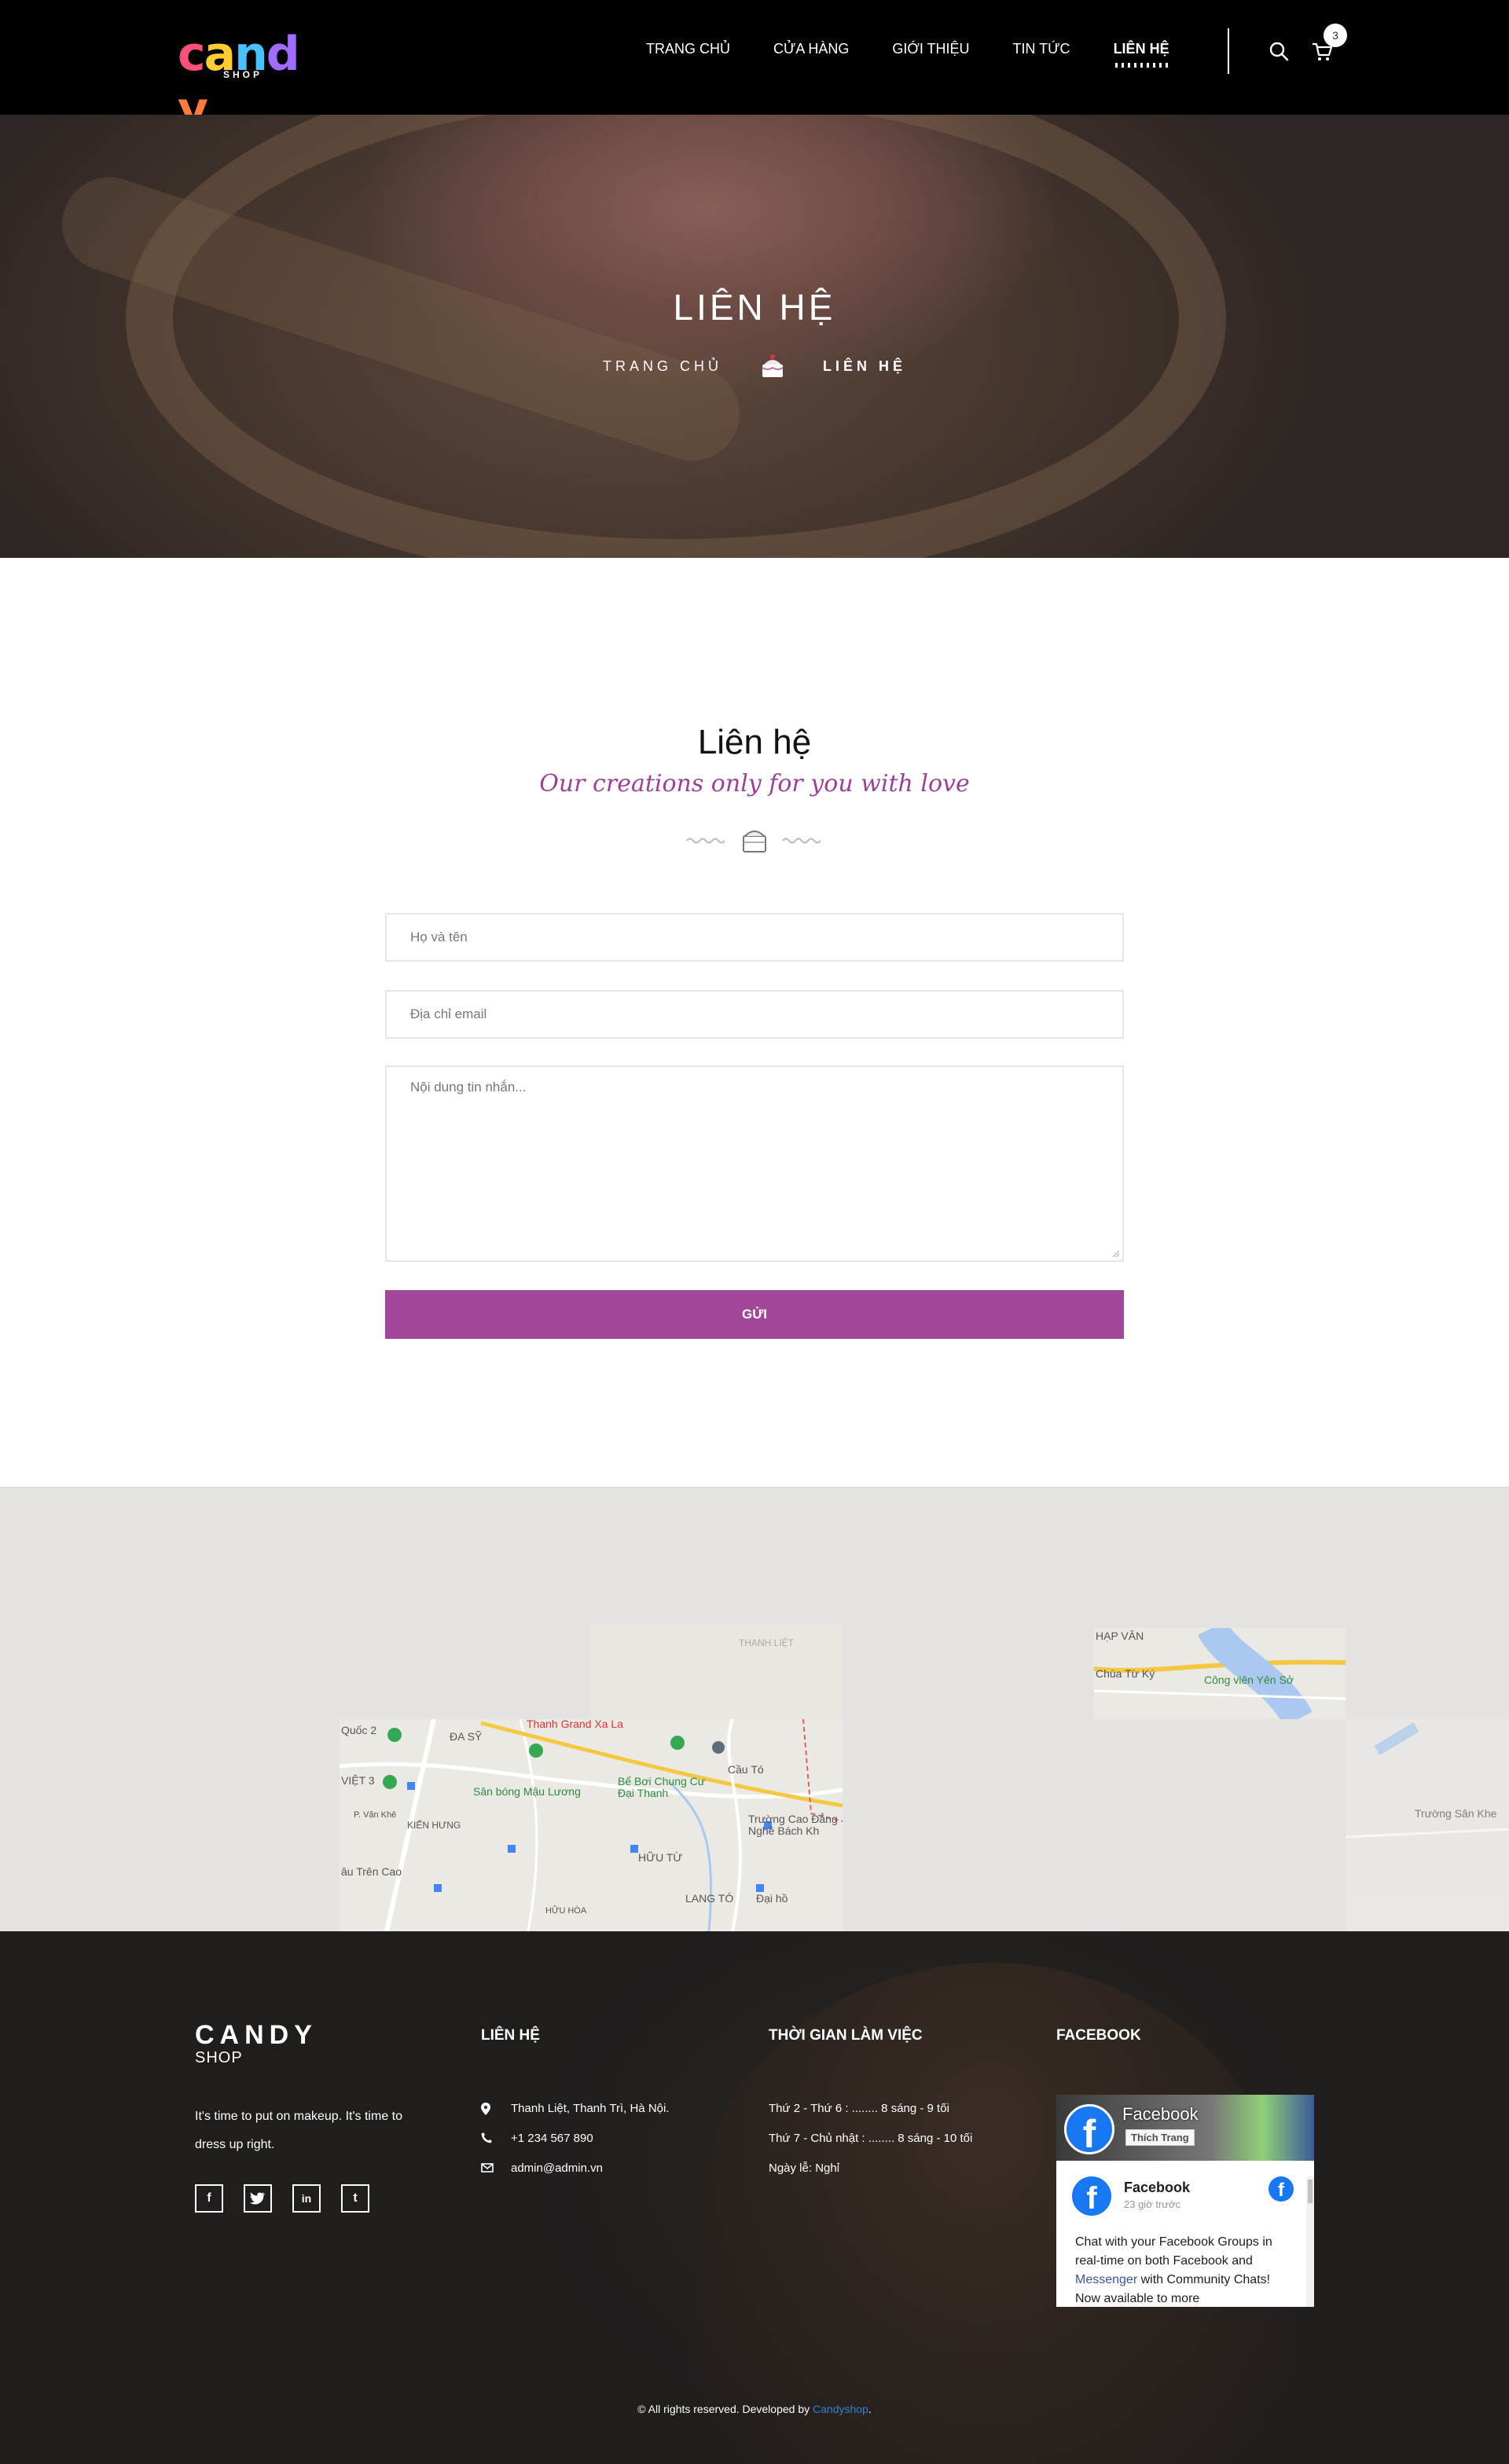 The height and width of the screenshot is (2464, 1509). I want to click on cart-count-badge: 3, so click(1335, 35).